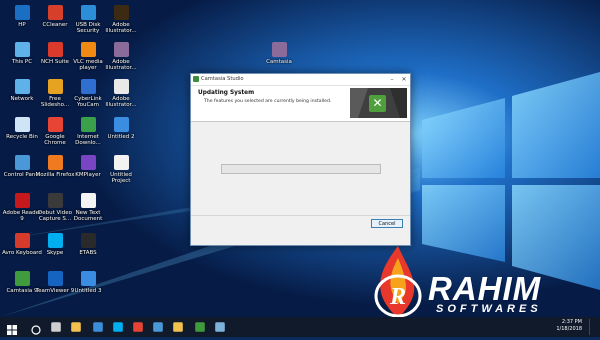  Describe the element at coordinates (88, 278) in the screenshot. I see `untitled-3-icon` at that location.